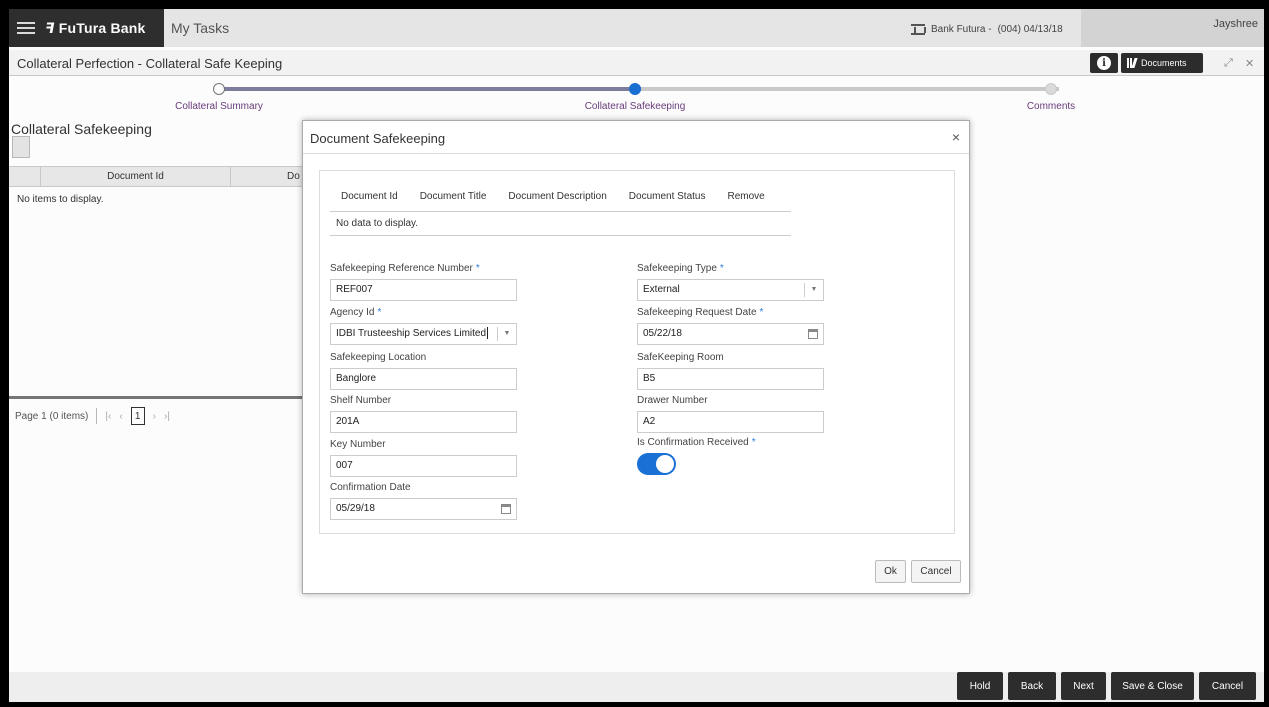  I want to click on column-document-description: Document Description, so click(557, 196).